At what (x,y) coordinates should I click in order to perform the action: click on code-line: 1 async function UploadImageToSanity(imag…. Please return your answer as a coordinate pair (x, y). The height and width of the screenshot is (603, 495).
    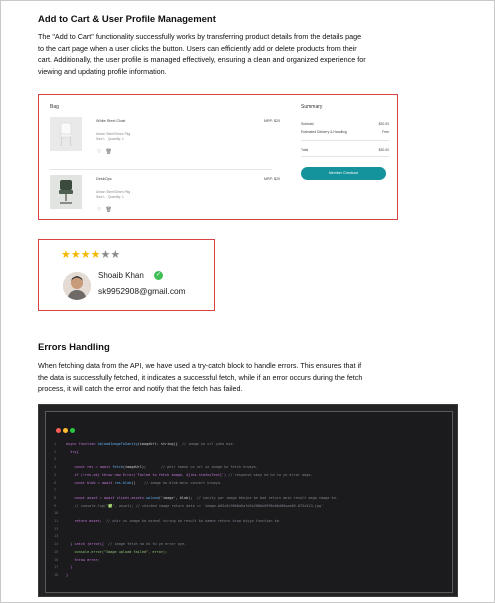
    Looking at the image, I should click on (196, 445).